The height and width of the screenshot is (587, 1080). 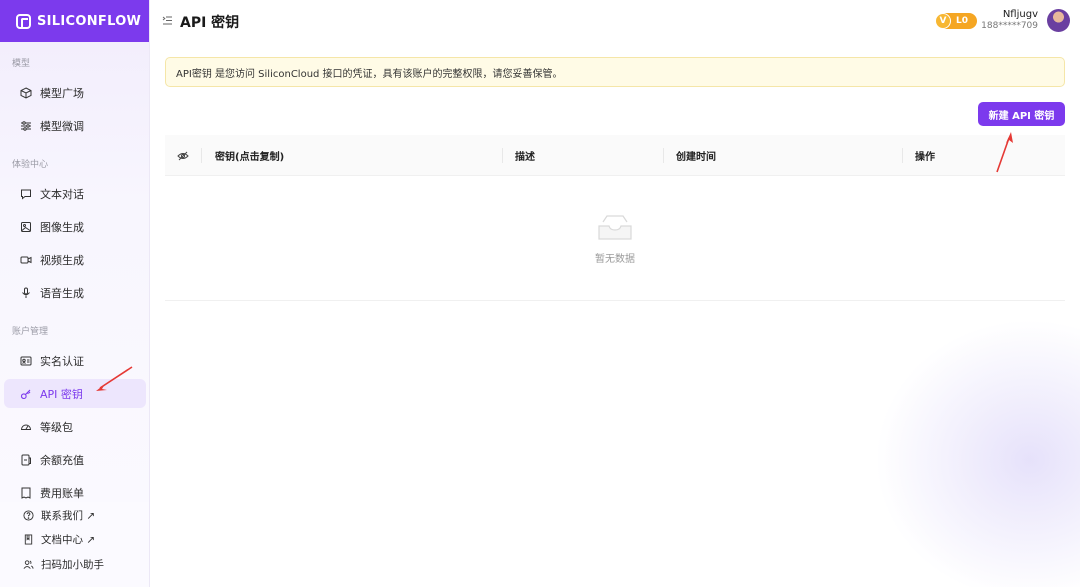 I want to click on vip-v-icon: V, so click(x=943, y=21).